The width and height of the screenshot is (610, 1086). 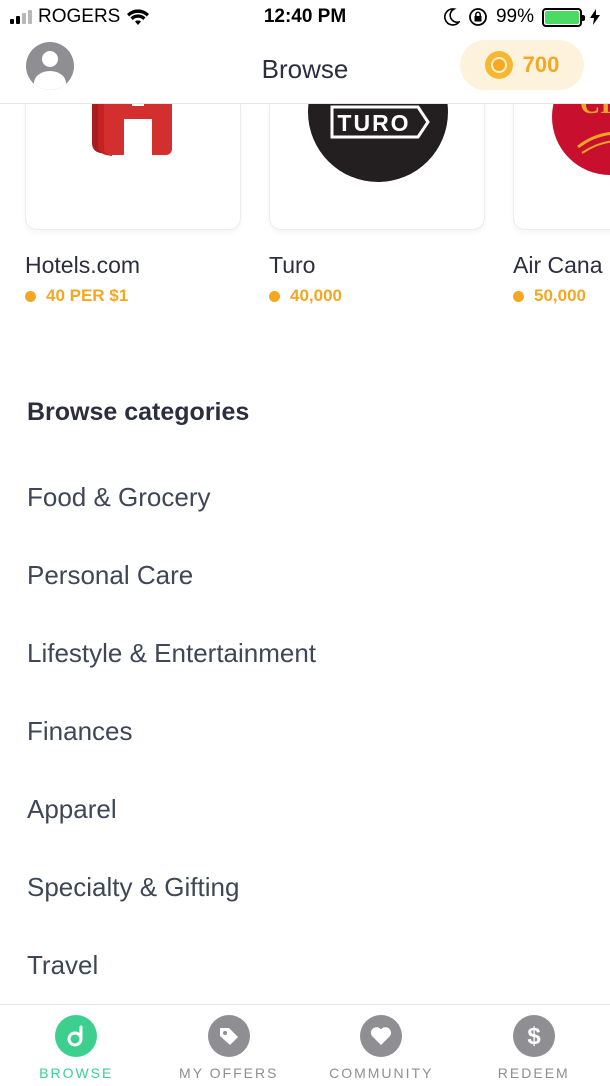 I want to click on category-item-apparel: Apparel, so click(x=305, y=809).